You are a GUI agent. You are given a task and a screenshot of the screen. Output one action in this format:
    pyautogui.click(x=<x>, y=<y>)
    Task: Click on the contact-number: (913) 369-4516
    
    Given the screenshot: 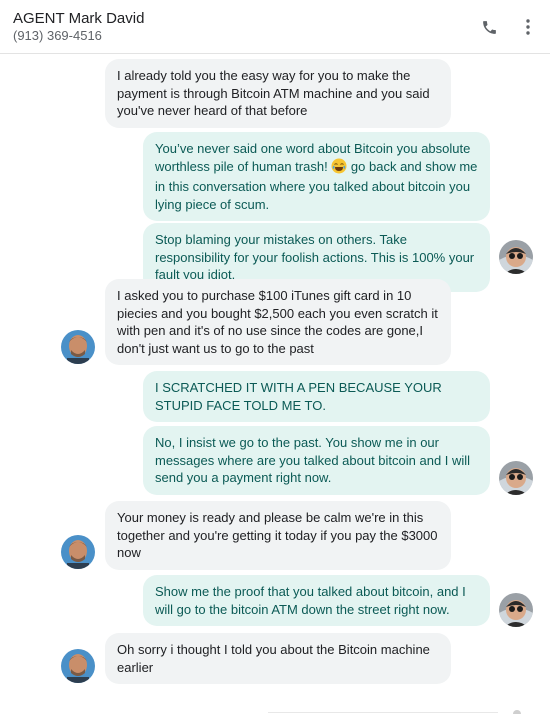 What is the action you would take?
    pyautogui.click(x=57, y=35)
    